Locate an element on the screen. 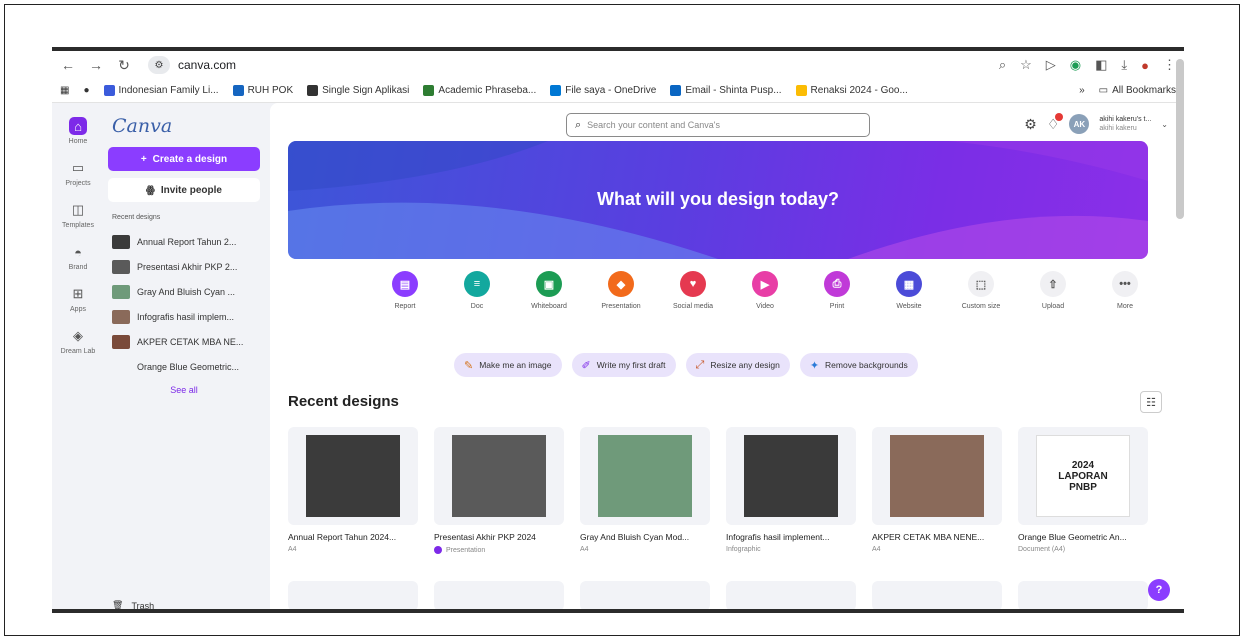 Image resolution: width=1243 pixels, height=640 pixels. rail-item-brand: ◓ Brand is located at coordinates (78, 257).